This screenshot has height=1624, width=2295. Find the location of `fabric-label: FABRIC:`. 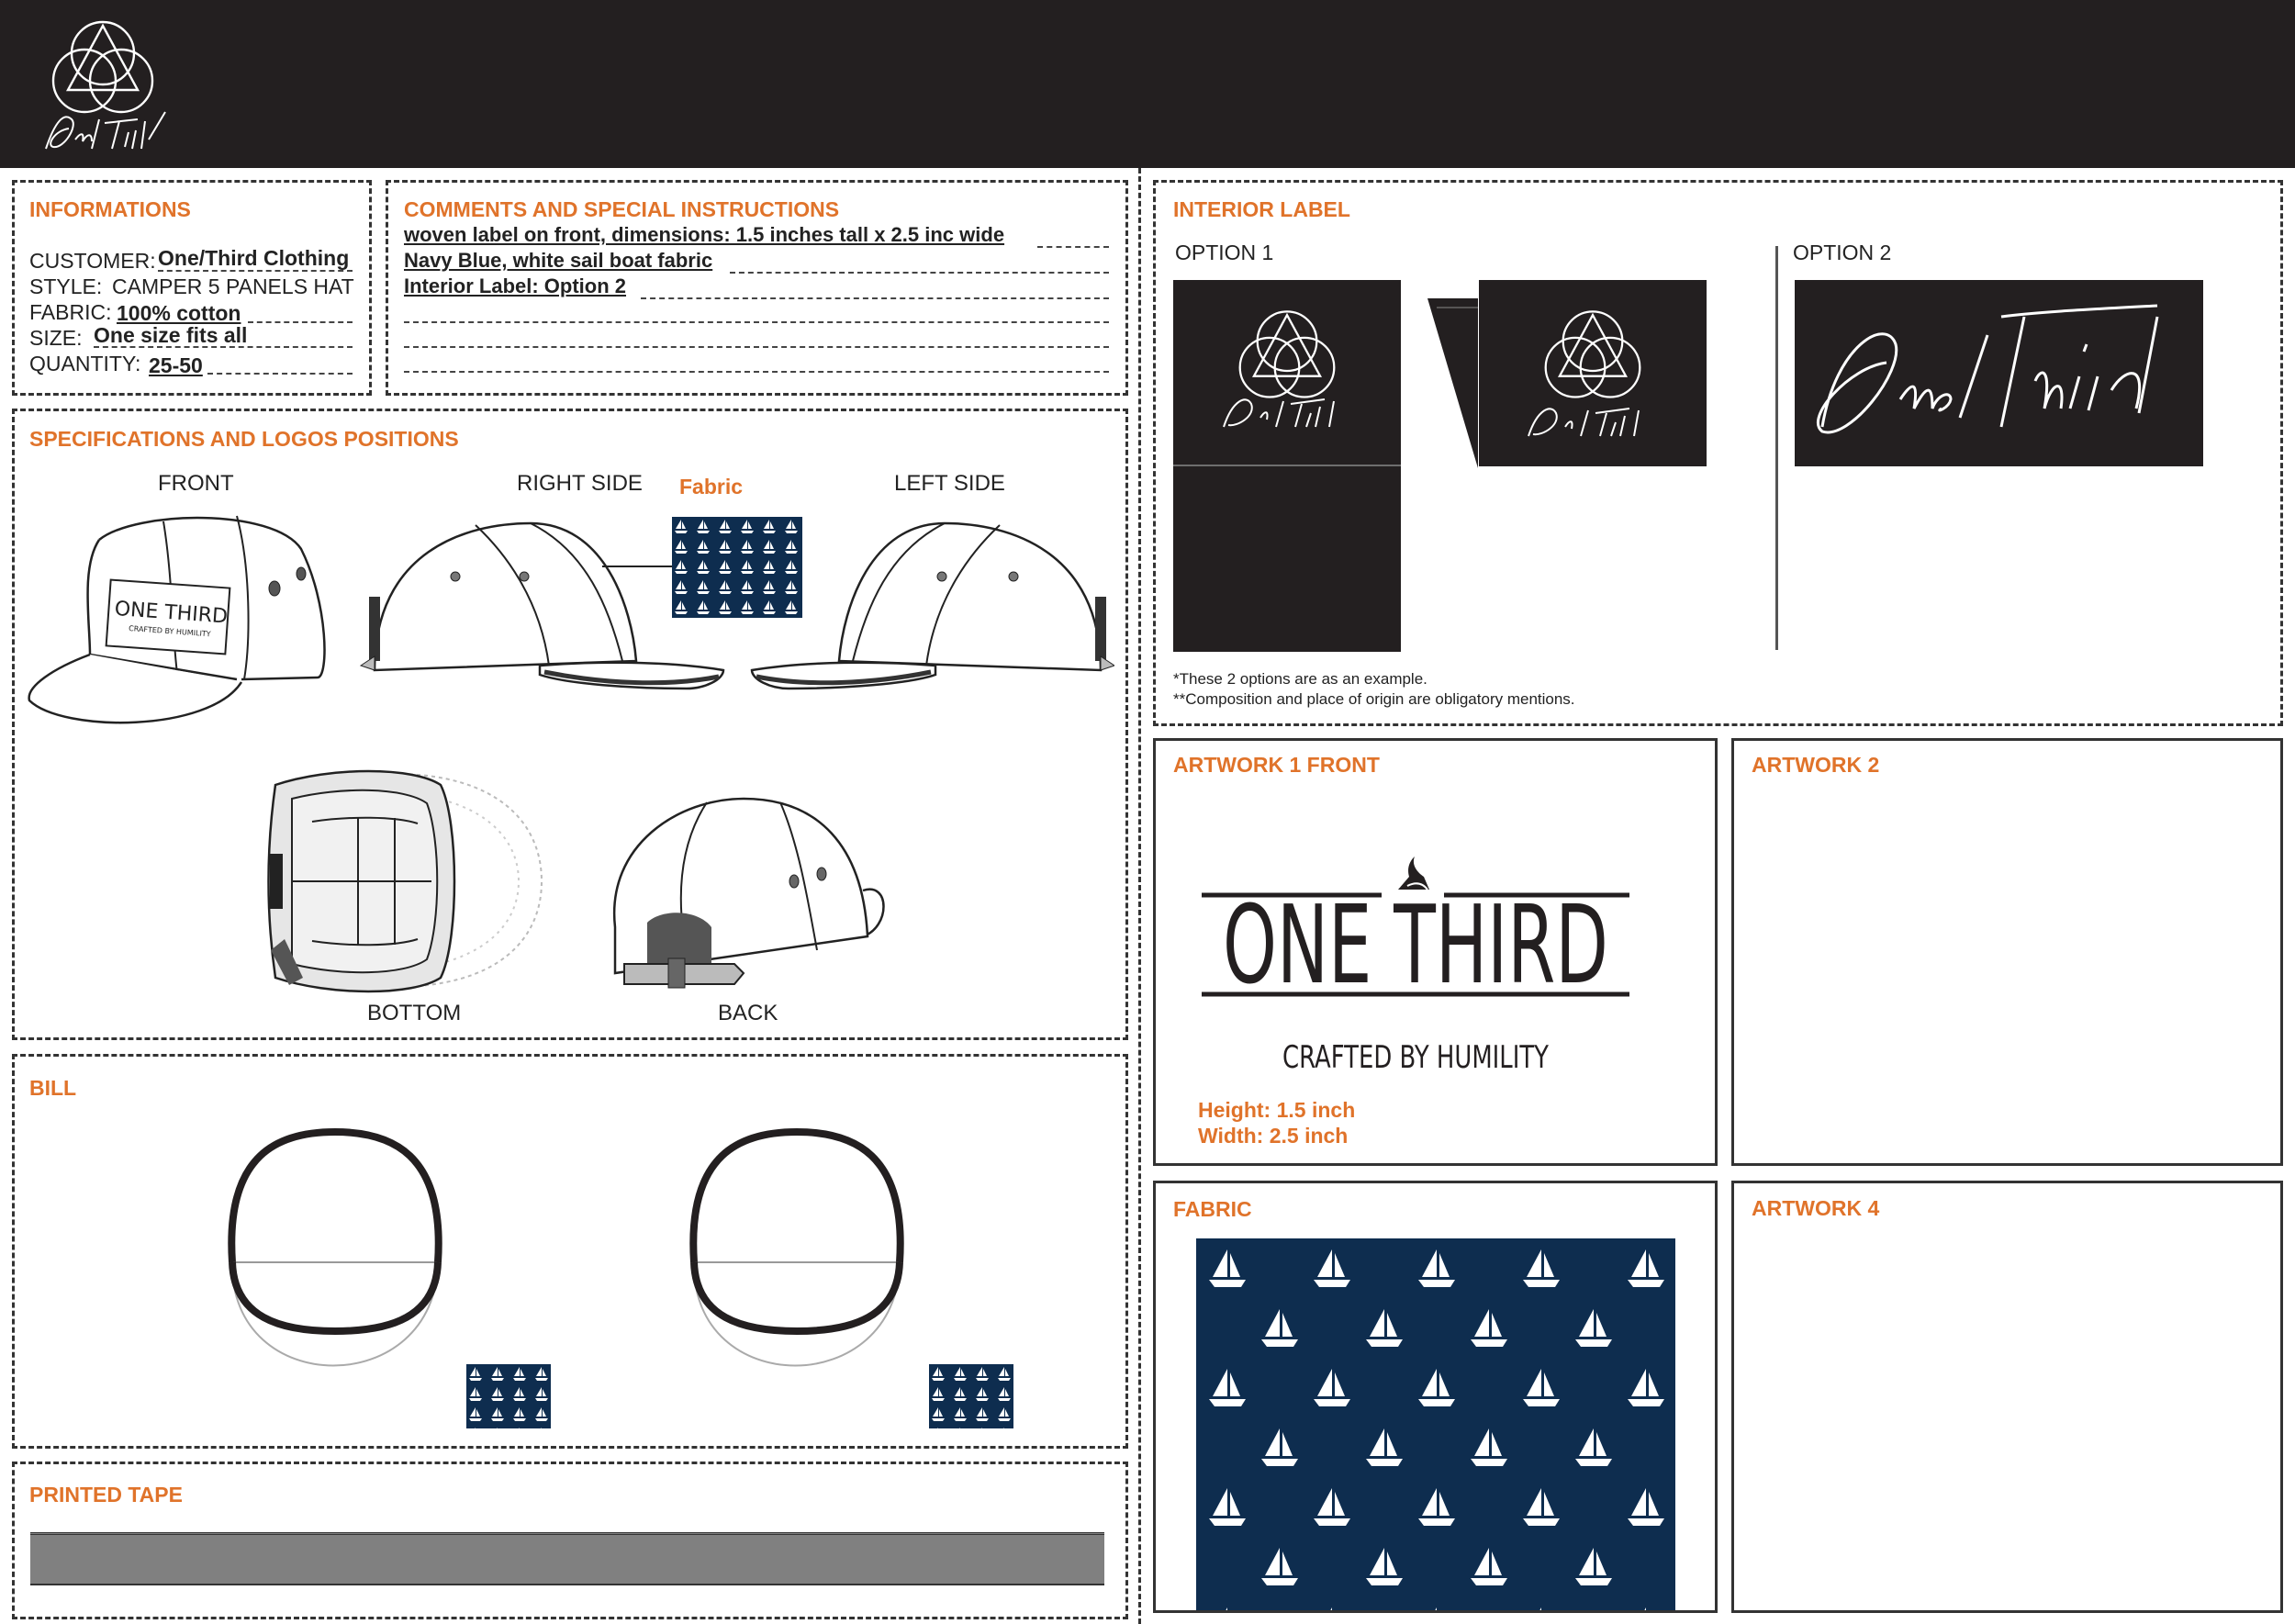

fabric-label: FABRIC: is located at coordinates (70, 312).